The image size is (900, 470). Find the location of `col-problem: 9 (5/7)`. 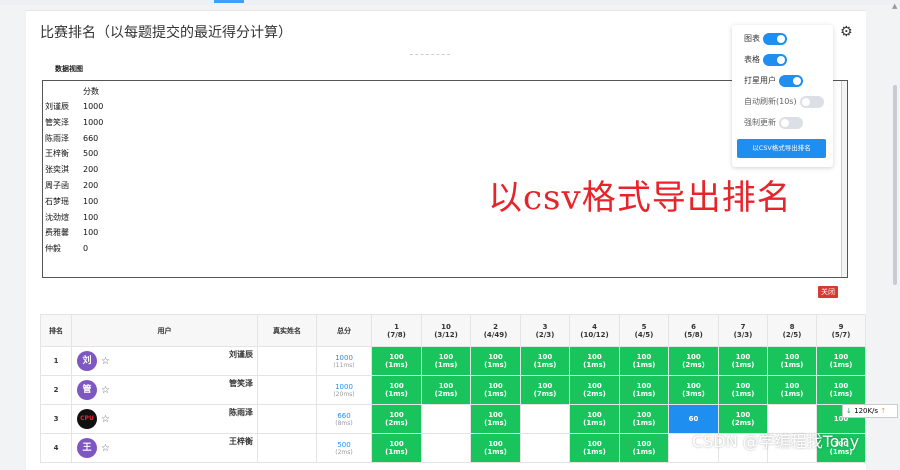

col-problem: 9 (5/7) is located at coordinates (841, 330).